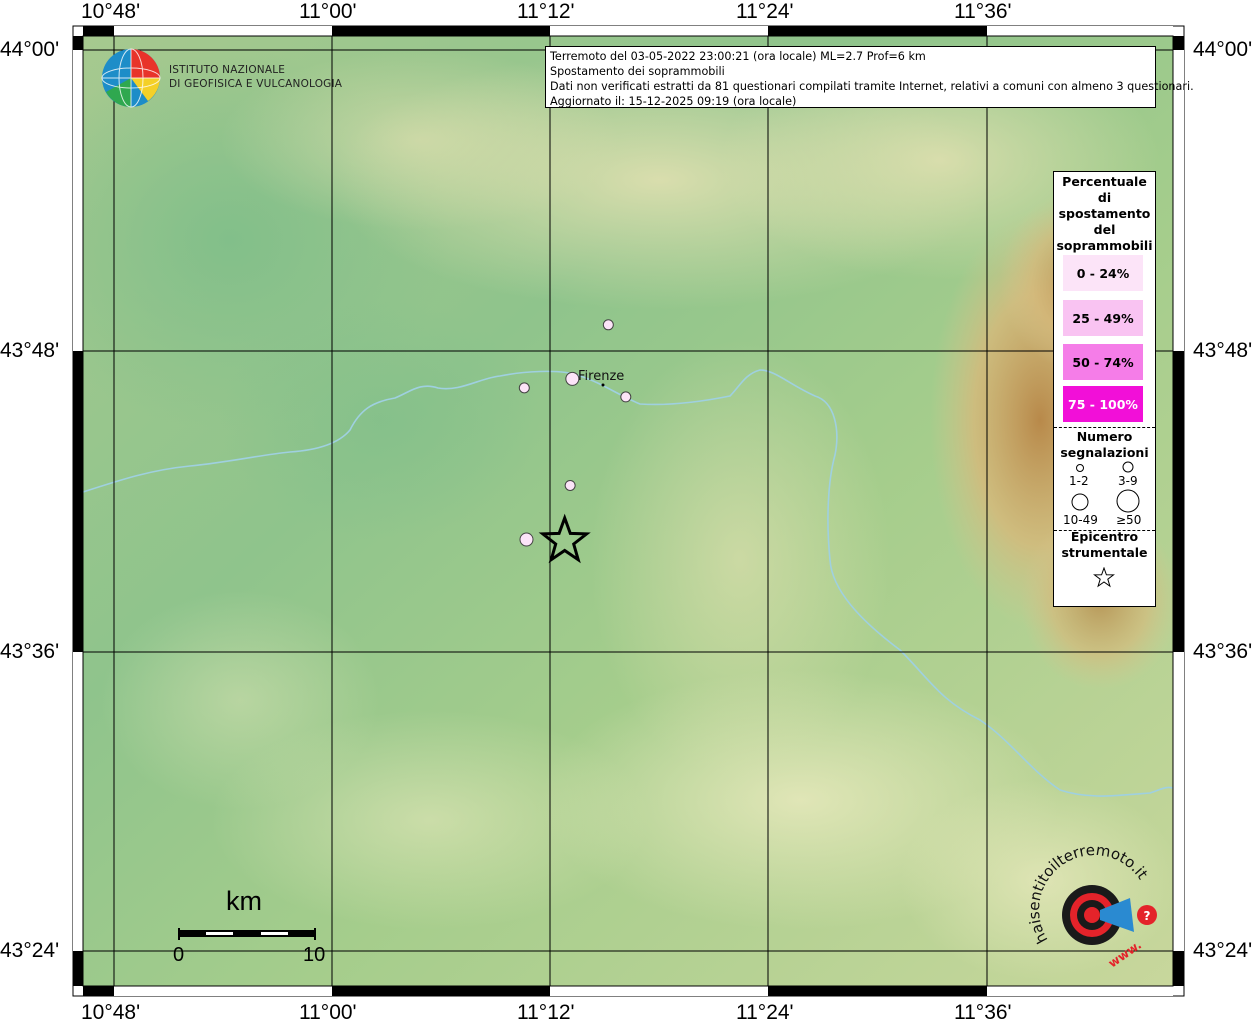  Describe the element at coordinates (1223, 651) in the screenshot. I see `lat-right-3: 43°36'` at that location.